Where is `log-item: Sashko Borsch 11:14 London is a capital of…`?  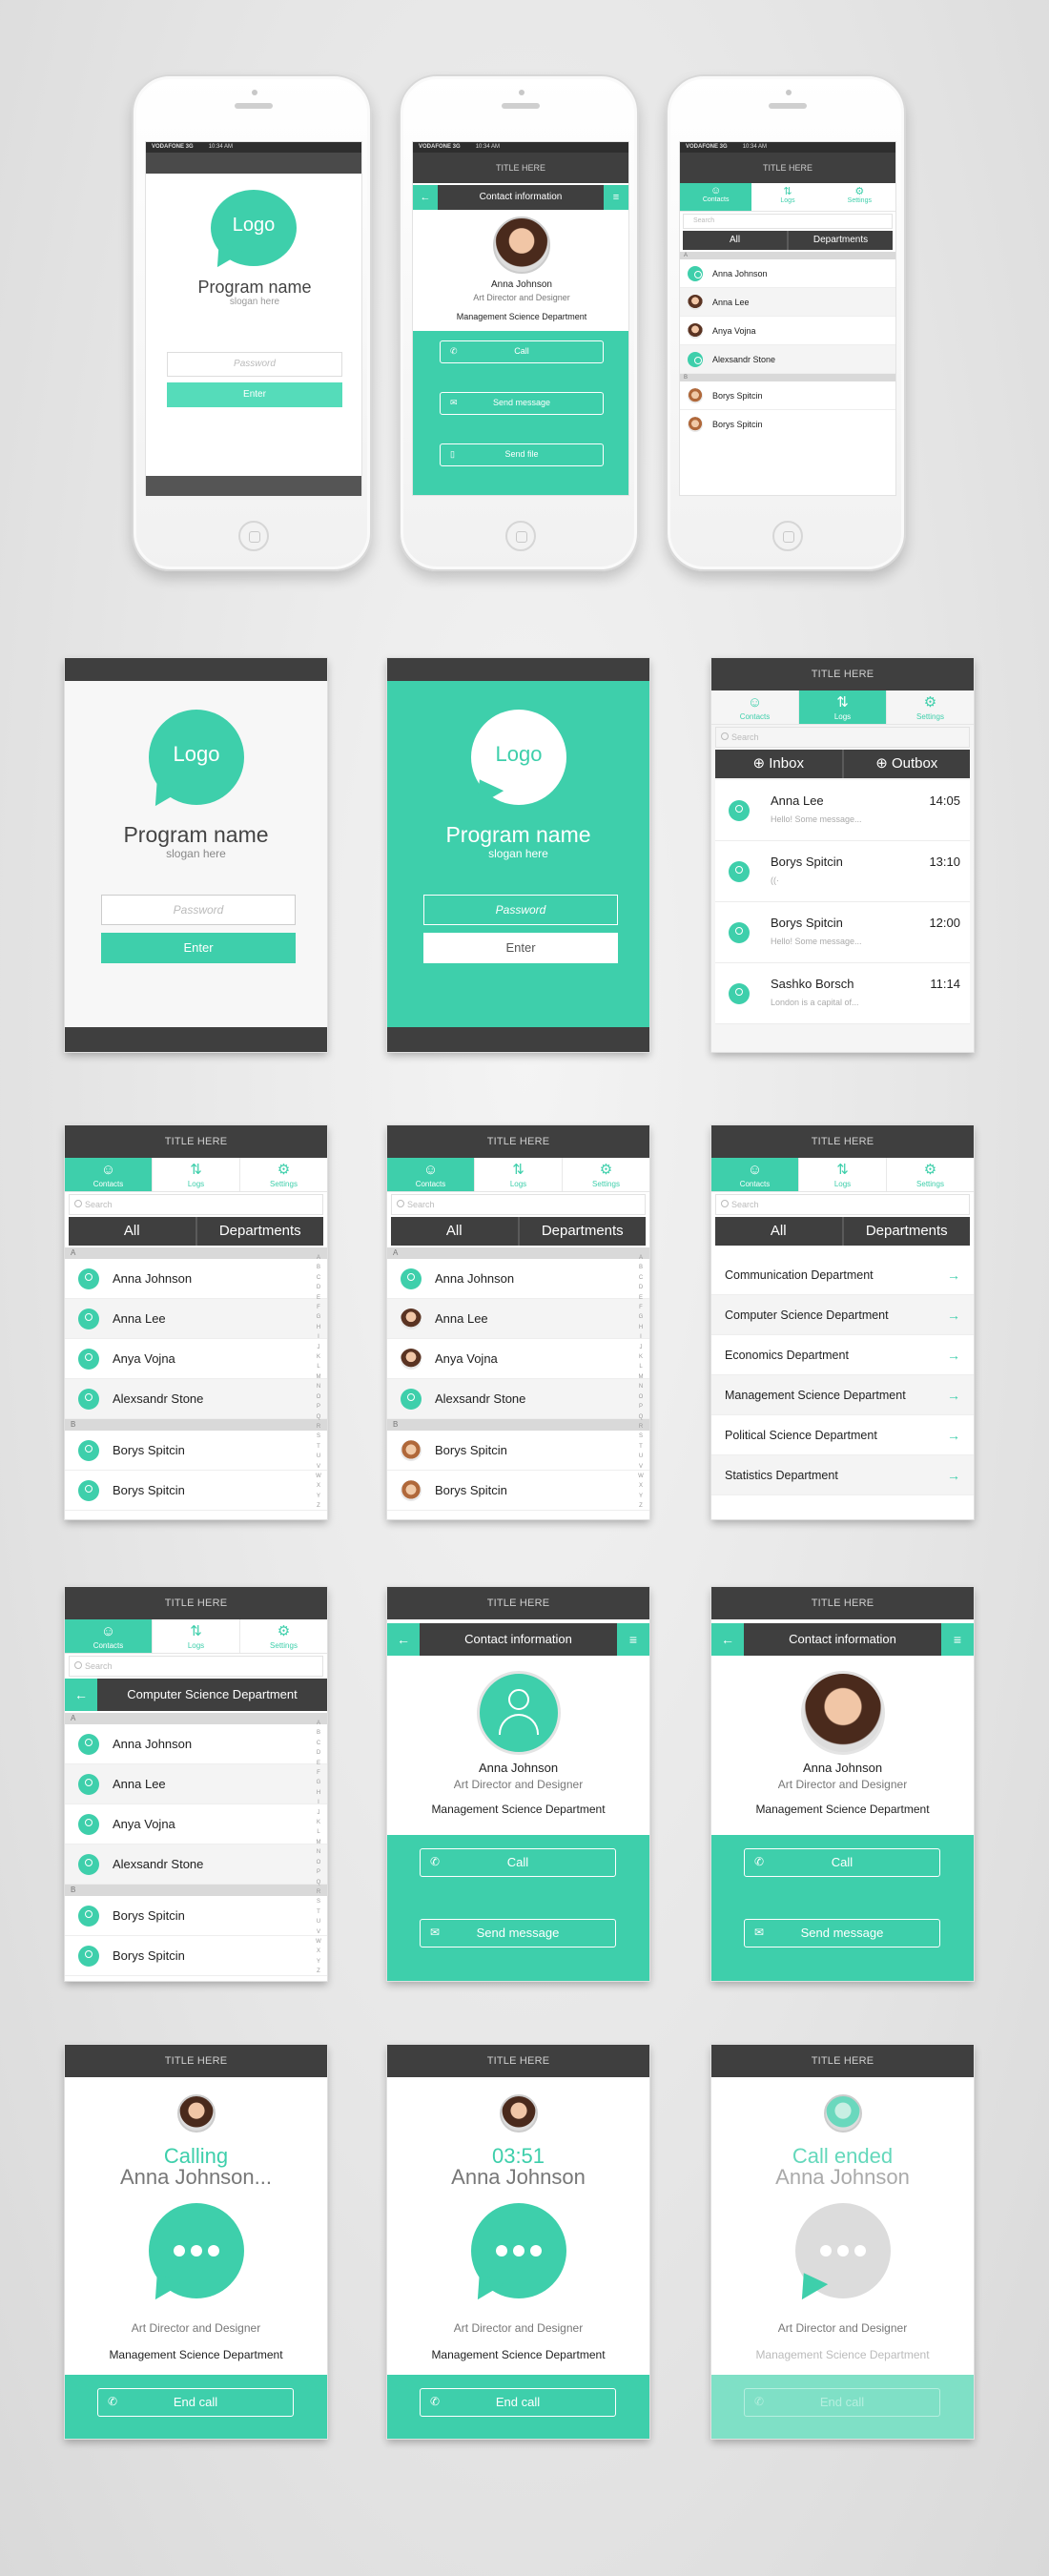 log-item: Sashko Borsch 11:14 London is a capital of… is located at coordinates (842, 993).